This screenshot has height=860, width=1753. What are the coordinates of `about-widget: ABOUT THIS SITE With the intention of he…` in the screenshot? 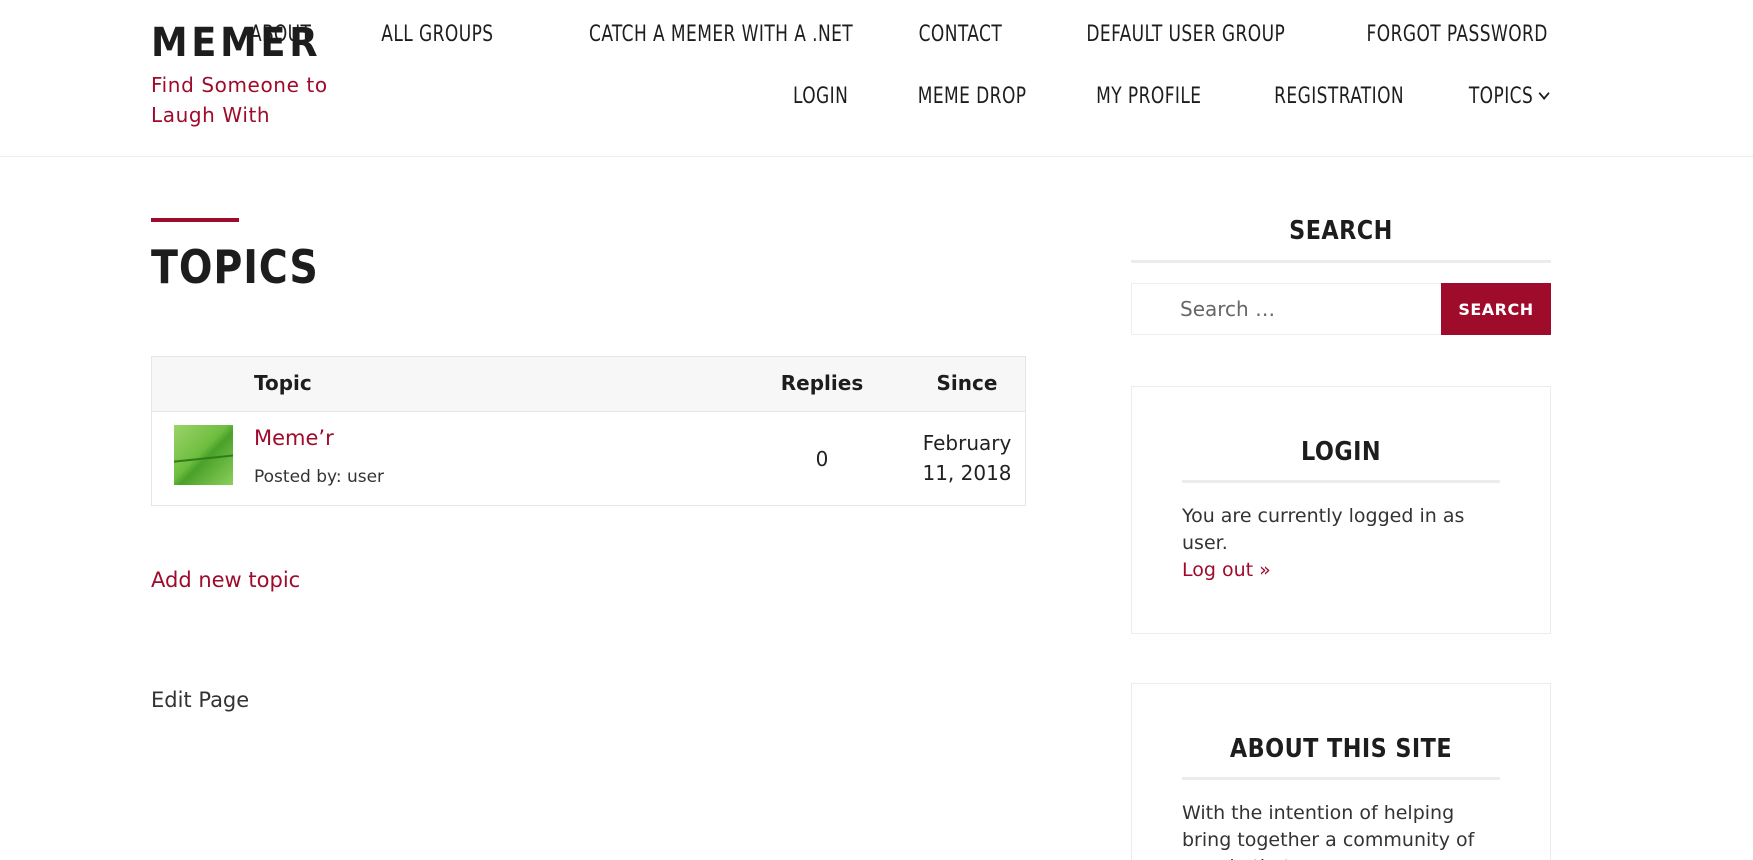 It's located at (1341, 771).